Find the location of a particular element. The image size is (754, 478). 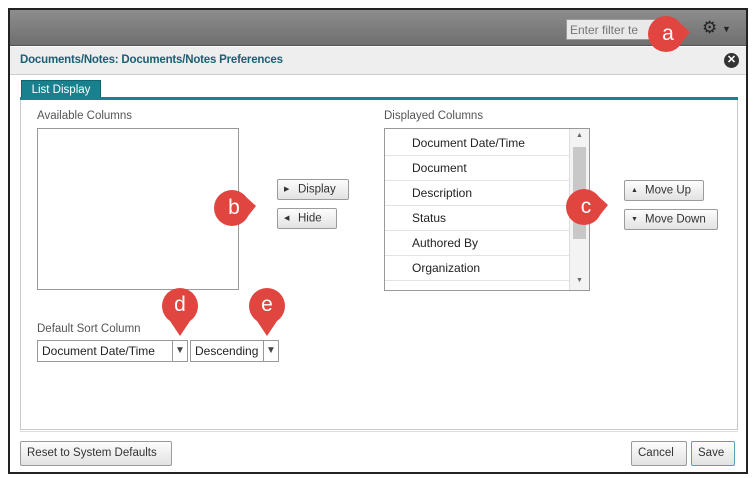

list-item: Authored By is located at coordinates (477, 243).